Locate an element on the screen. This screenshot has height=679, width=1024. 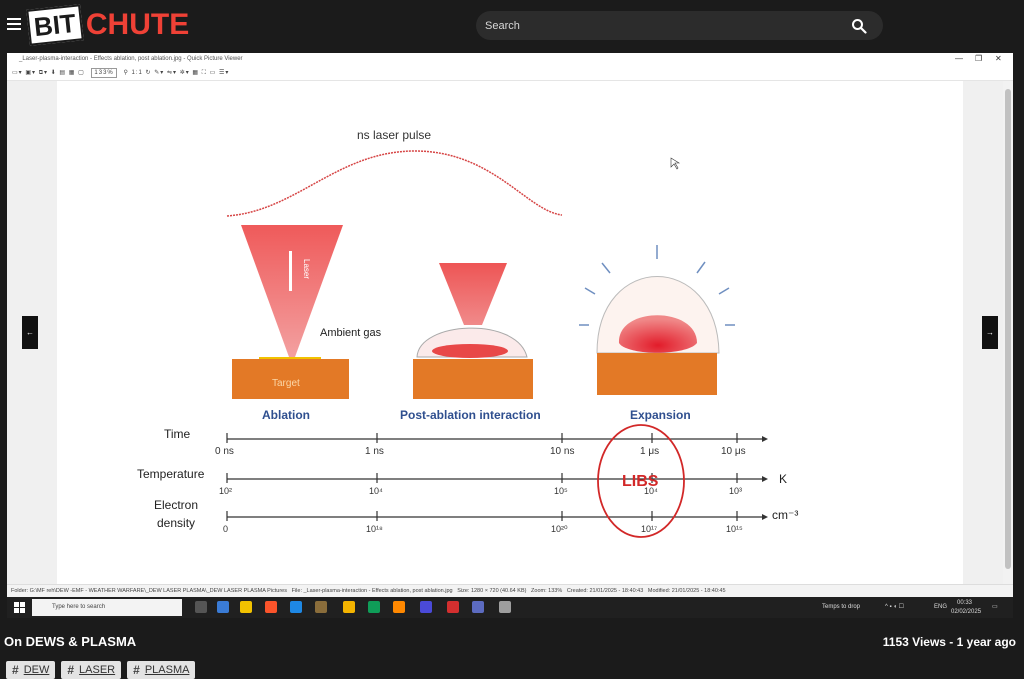
bitchute-logo: BIT CHUTE is located at coordinates (108, 25).